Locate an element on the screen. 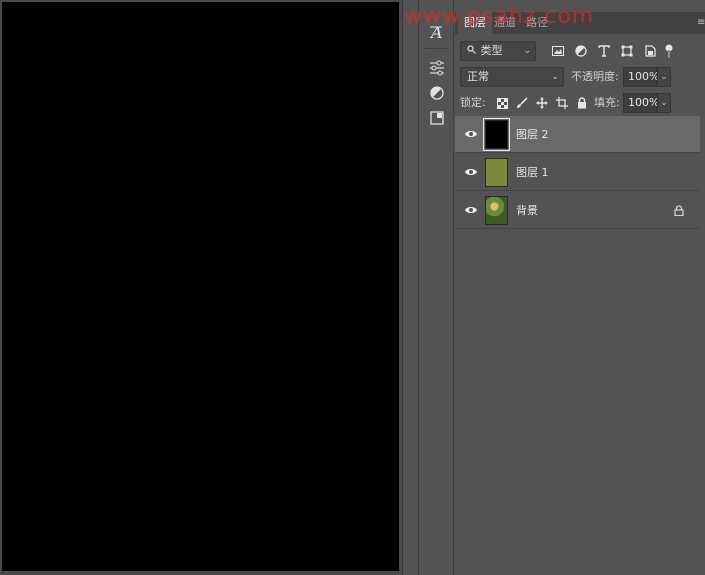  smart-object-filter-icon is located at coordinates (650, 51).